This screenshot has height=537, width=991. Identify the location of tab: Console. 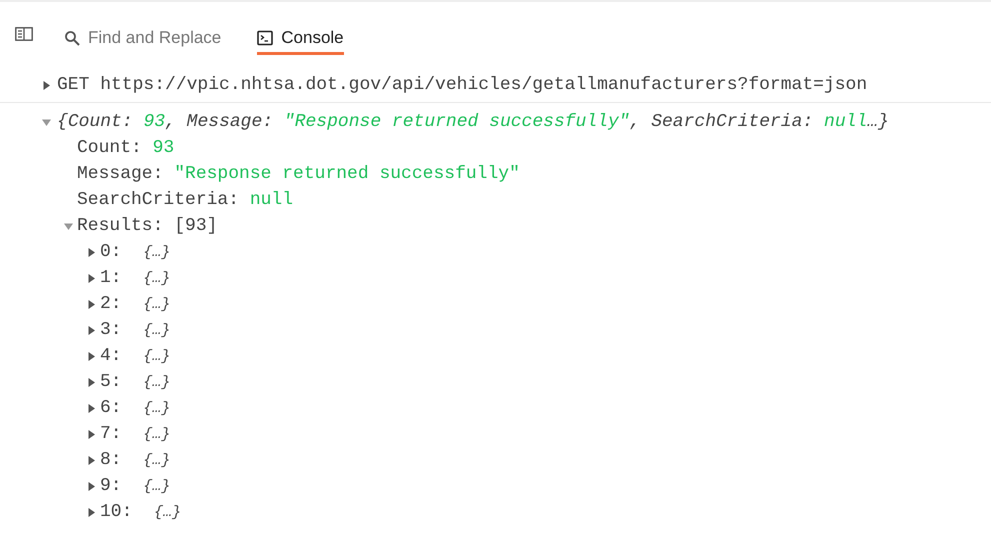
(300, 38).